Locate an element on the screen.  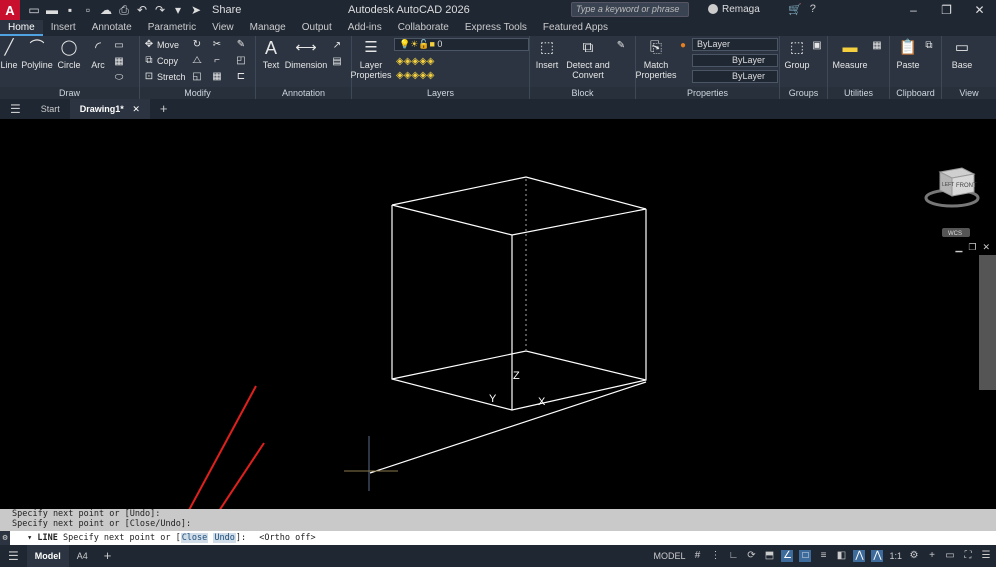
leader-tool: ↗ is located at coordinates (337, 45).